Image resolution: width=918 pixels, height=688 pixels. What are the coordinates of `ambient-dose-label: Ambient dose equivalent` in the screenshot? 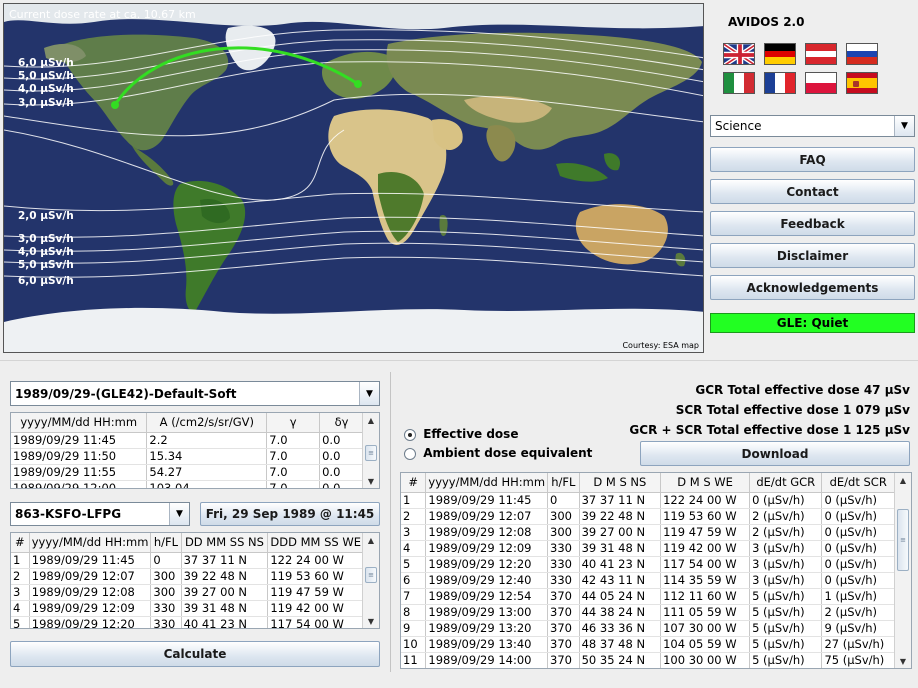 It's located at (508, 453).